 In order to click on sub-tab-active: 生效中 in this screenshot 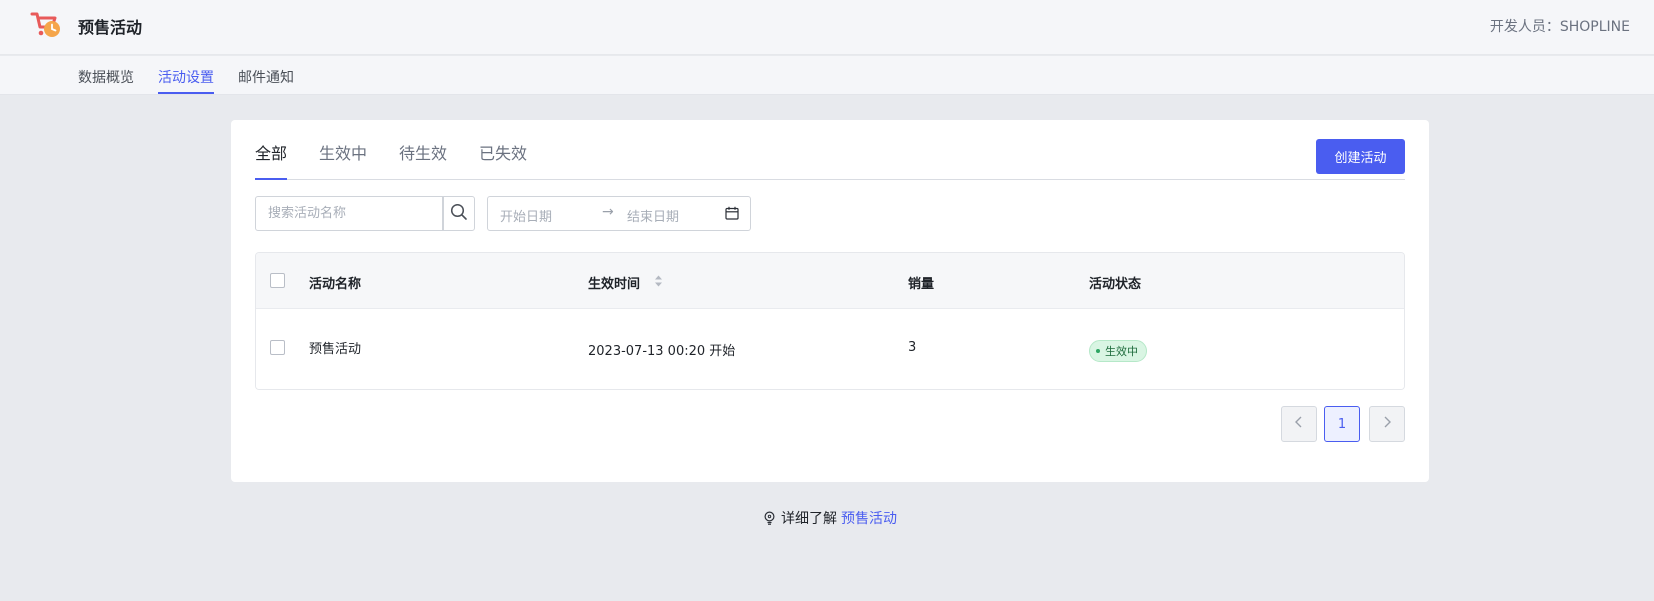, I will do `click(343, 152)`.